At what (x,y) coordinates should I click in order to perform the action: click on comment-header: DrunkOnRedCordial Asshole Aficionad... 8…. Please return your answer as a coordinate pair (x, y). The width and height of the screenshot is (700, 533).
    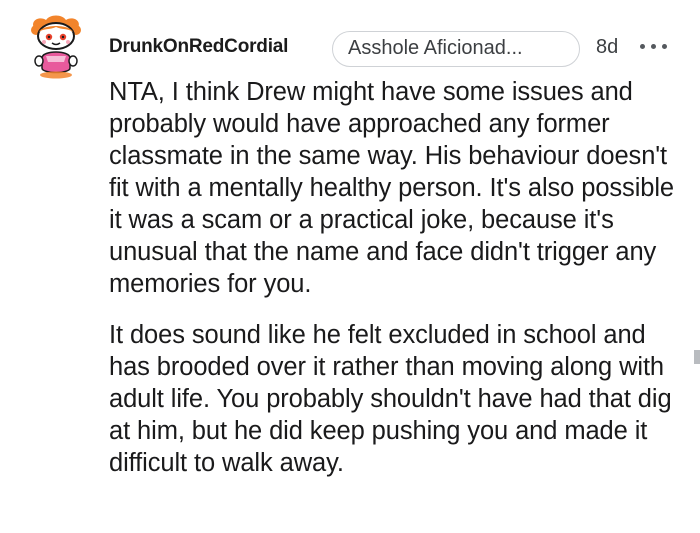
    Looking at the image, I should click on (394, 50).